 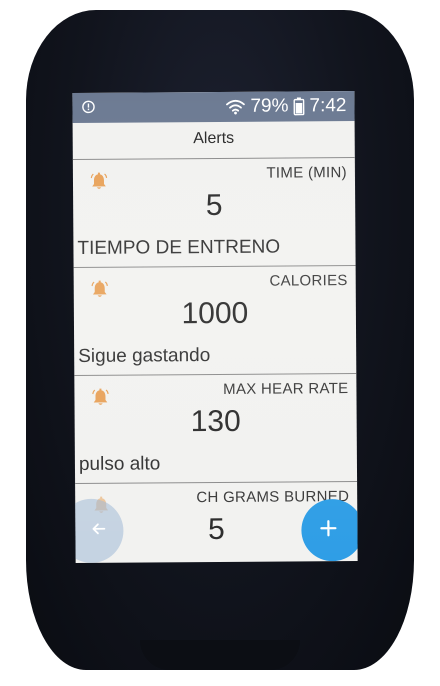 I want to click on alert-metric: MAX HEAR RATE, so click(x=286, y=389).